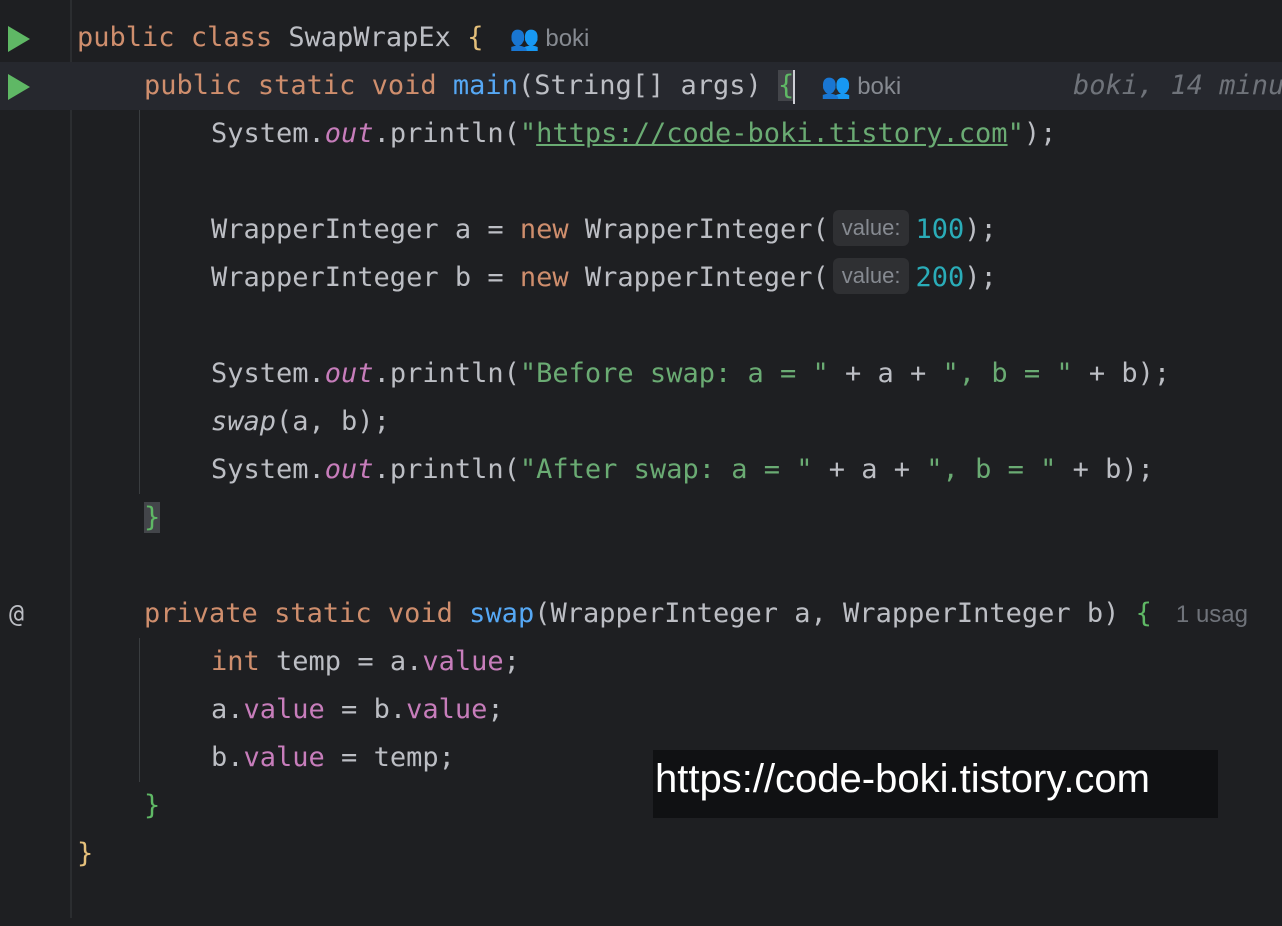  Describe the element at coordinates (1177, 85) in the screenshot. I see `git-blame-annotation: boki, 14 minu` at that location.